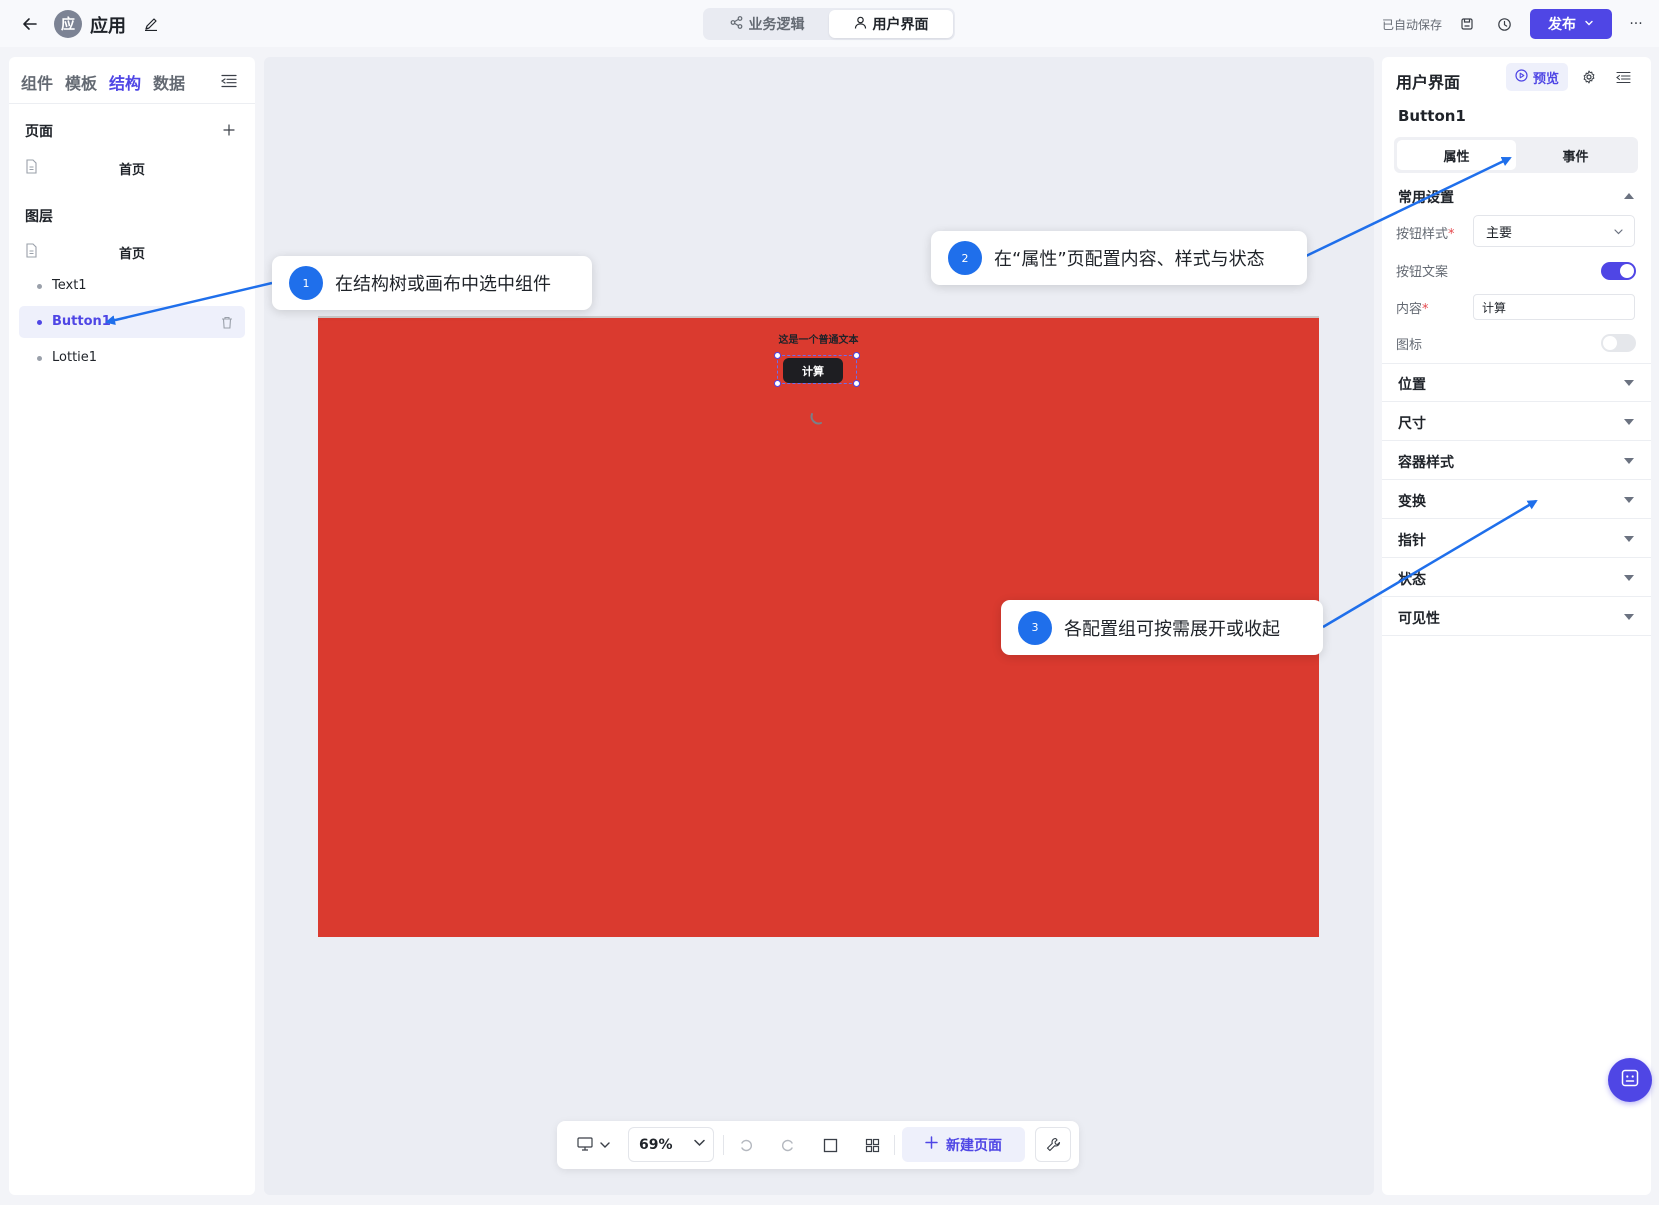 The width and height of the screenshot is (1659, 1205). I want to click on annotation-badge: 3, so click(1035, 627).